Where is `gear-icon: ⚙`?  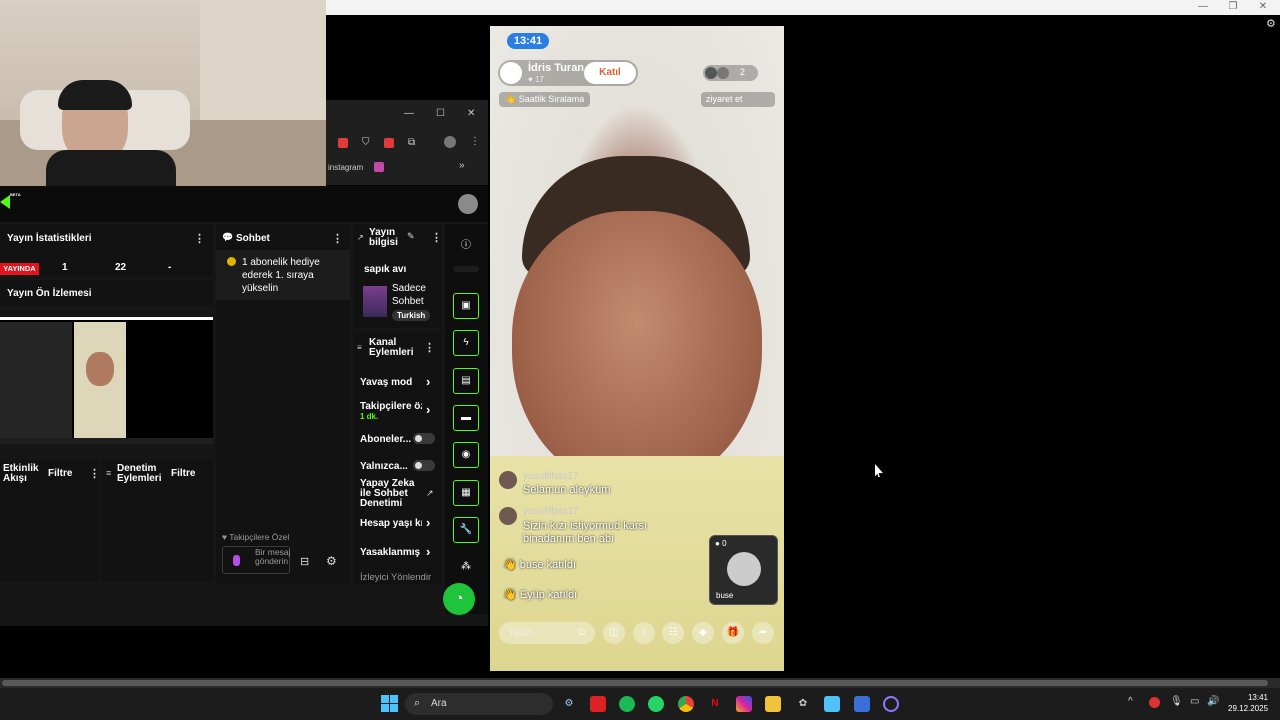 gear-icon: ⚙ is located at coordinates (1271, 23).